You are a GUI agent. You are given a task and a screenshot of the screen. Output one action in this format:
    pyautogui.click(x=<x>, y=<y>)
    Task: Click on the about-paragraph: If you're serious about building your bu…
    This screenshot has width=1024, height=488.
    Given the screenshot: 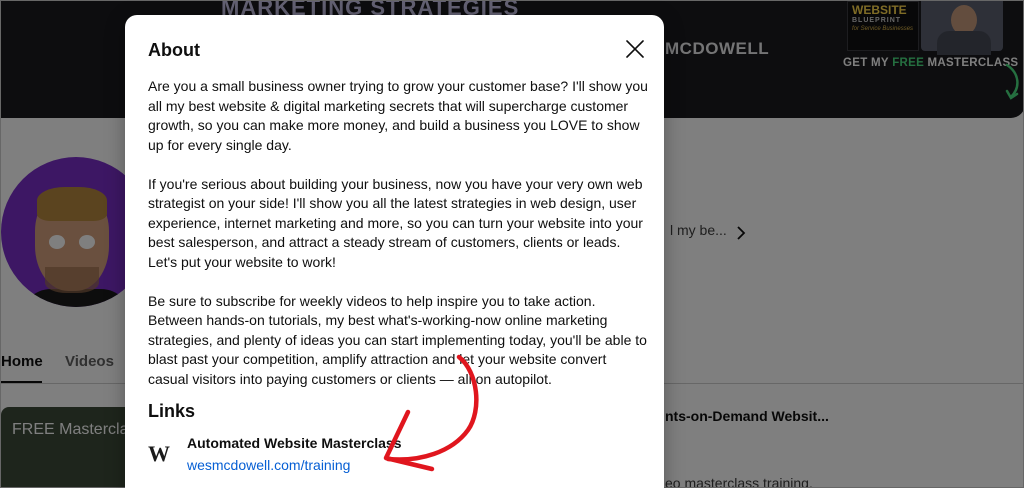 What is the action you would take?
    pyautogui.click(x=395, y=222)
    